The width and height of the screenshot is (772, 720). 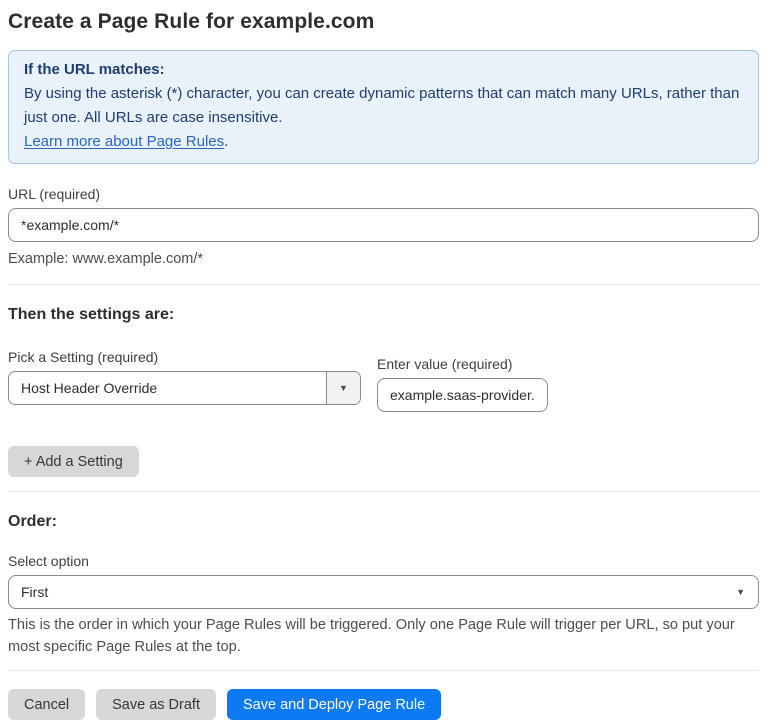 I want to click on info-box-heading: If the URL matches:, so click(x=94, y=69).